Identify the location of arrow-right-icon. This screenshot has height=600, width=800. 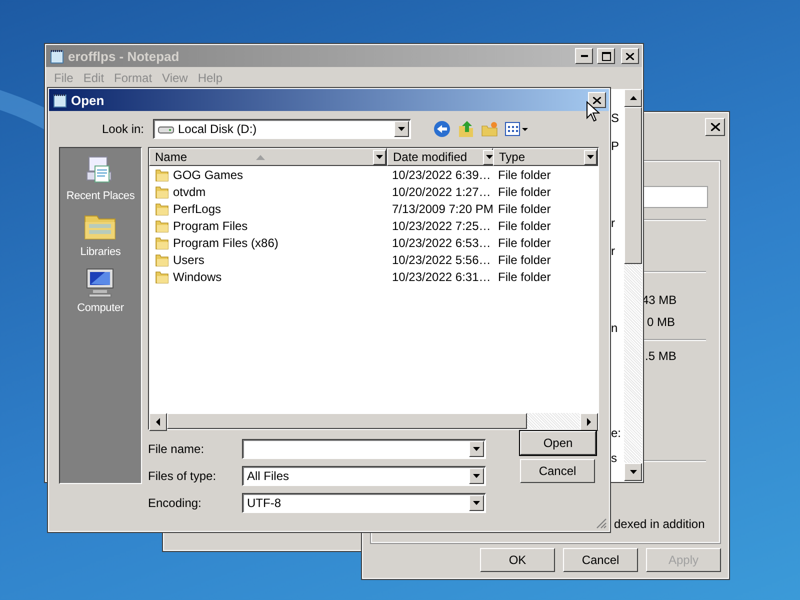
(589, 422).